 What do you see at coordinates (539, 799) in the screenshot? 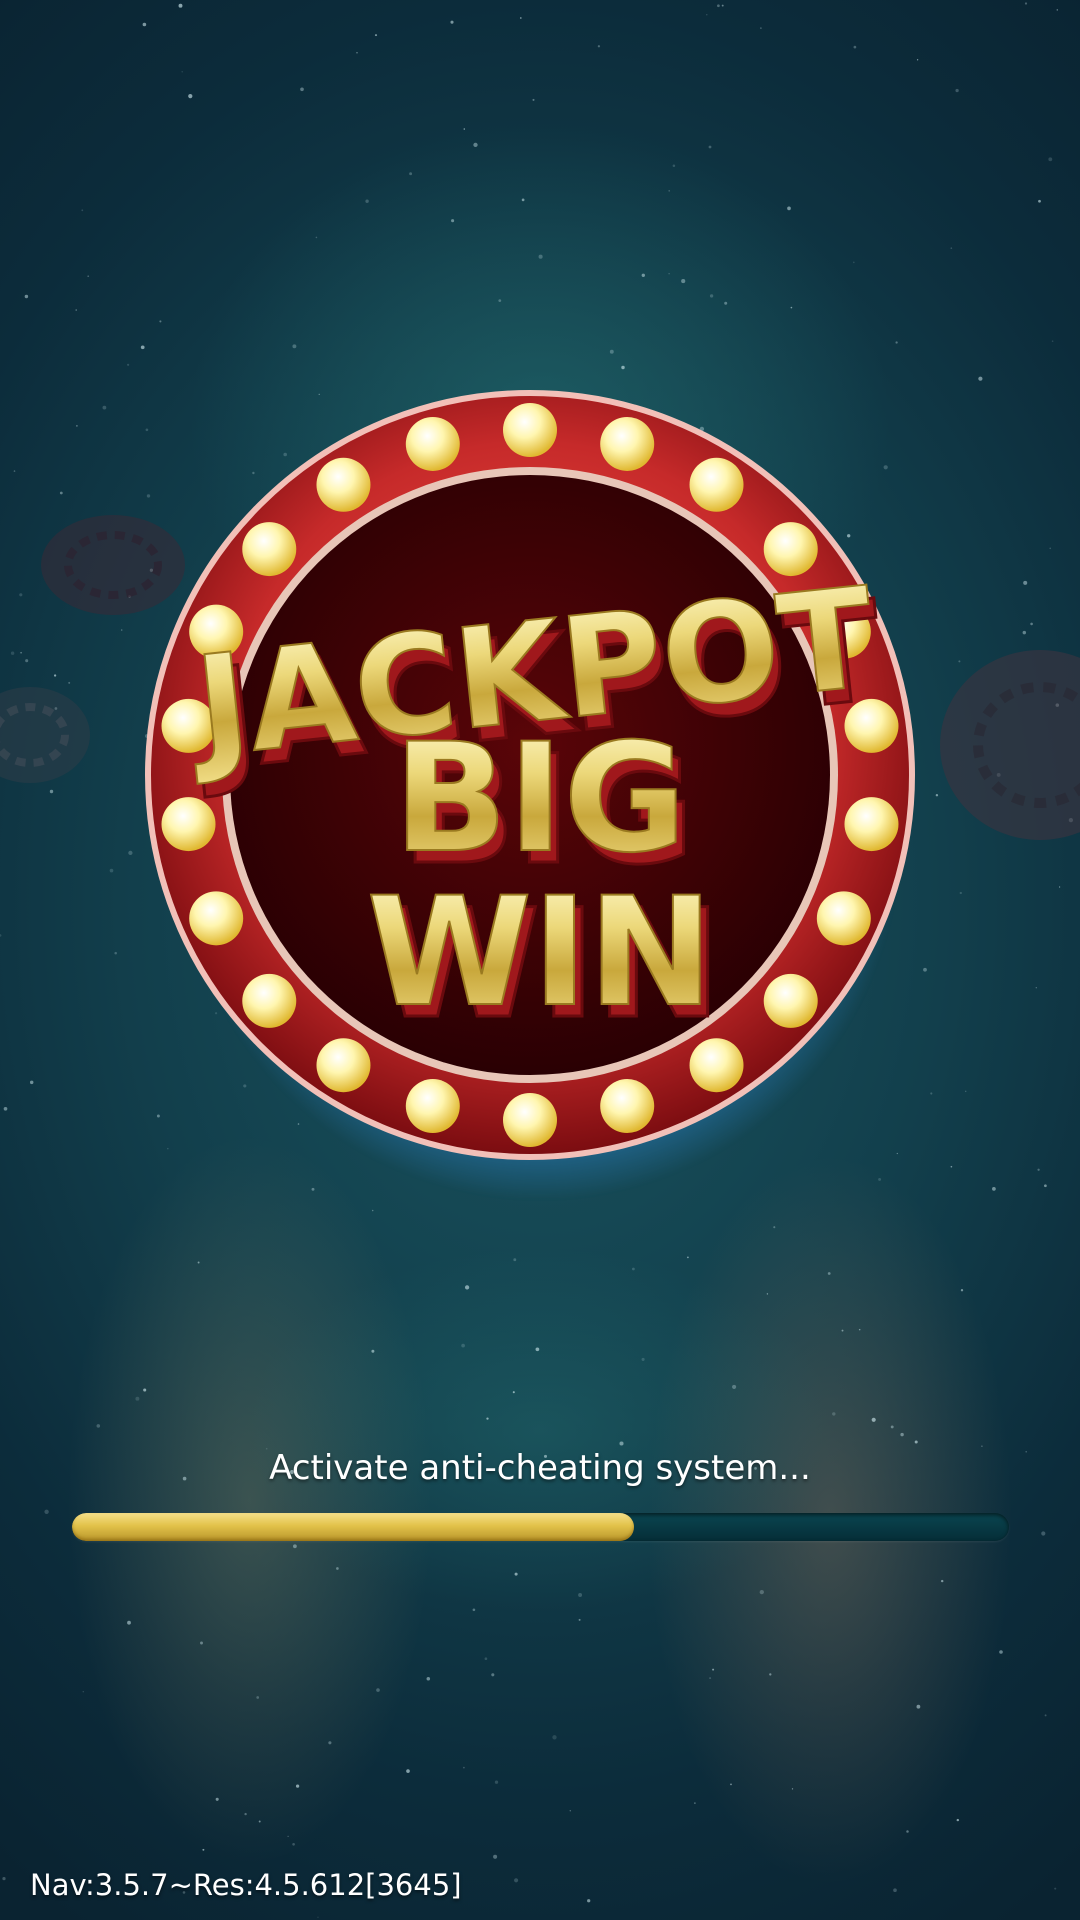
I see `logo-line-big: BIG` at bounding box center [539, 799].